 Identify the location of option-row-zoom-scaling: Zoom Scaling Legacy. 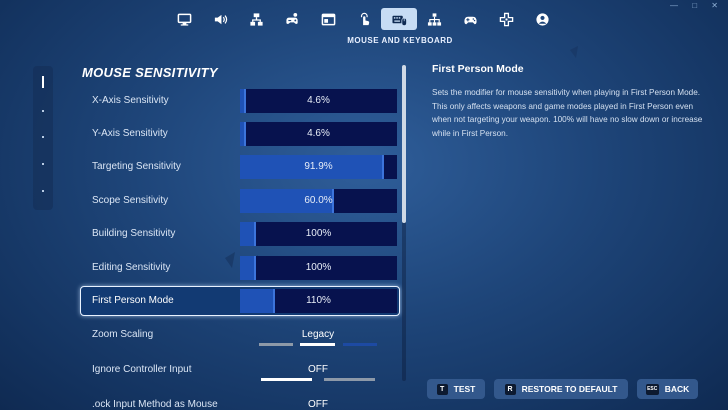
(240, 335).